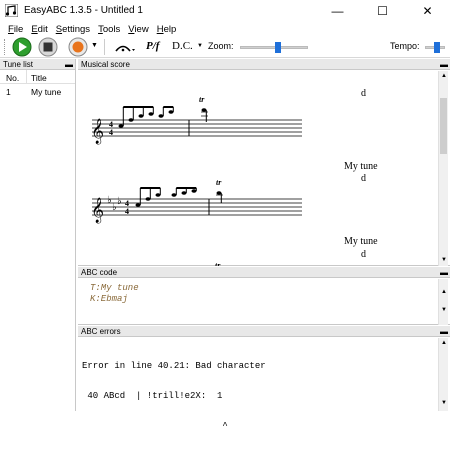  What do you see at coordinates (26, 77) in the screenshot?
I see `column-divider` at bounding box center [26, 77].